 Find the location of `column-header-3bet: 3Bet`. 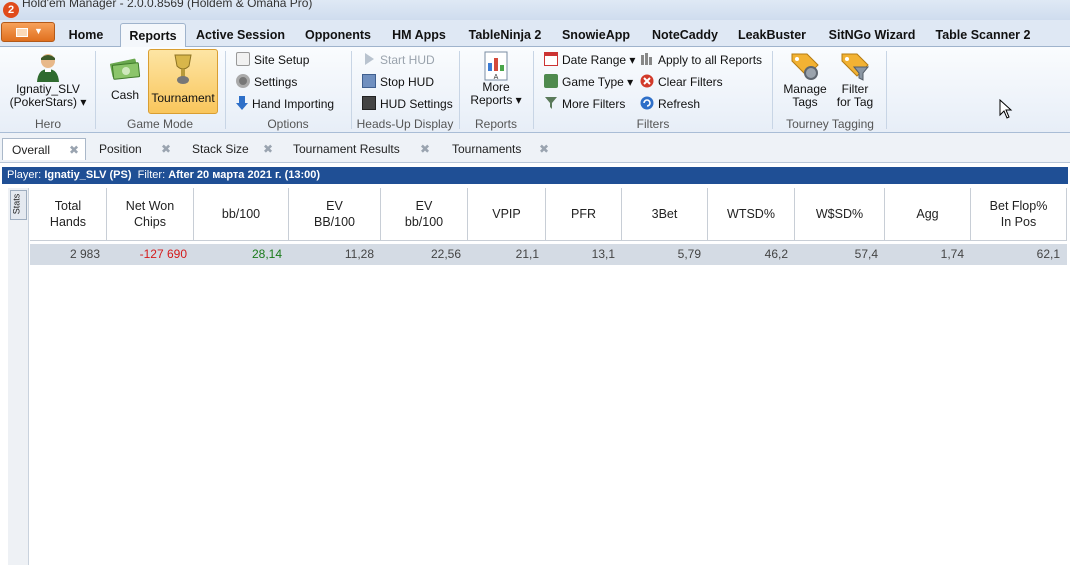

column-header-3bet: 3Bet is located at coordinates (665, 214).